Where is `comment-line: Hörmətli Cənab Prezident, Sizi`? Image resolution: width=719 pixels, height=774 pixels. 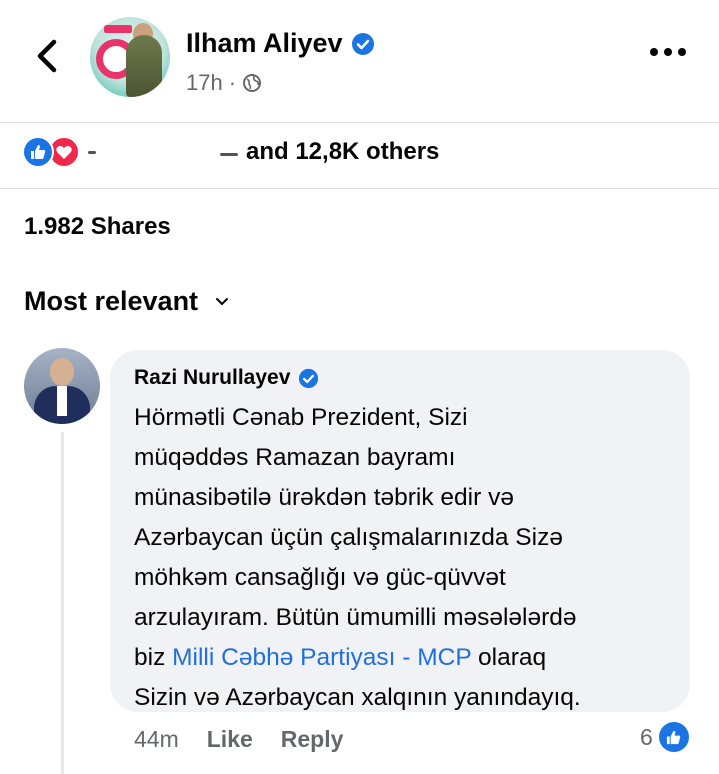
comment-line: Hörmətli Cənab Prezident, Sizi is located at coordinates (301, 417).